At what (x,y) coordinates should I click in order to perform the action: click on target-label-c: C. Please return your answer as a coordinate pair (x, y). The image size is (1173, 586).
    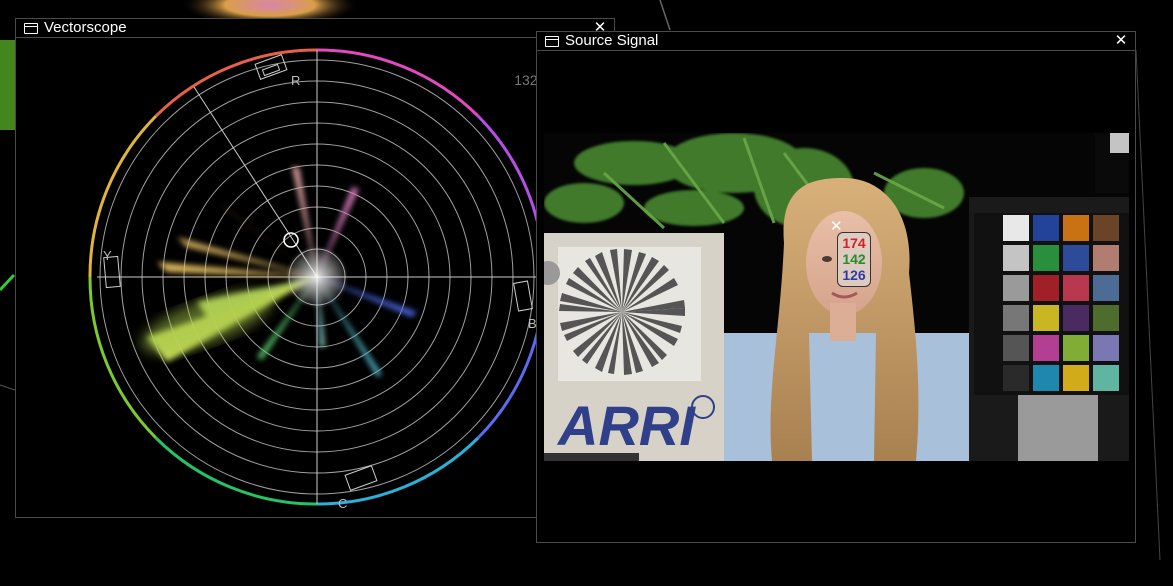
    Looking at the image, I should click on (342, 503).